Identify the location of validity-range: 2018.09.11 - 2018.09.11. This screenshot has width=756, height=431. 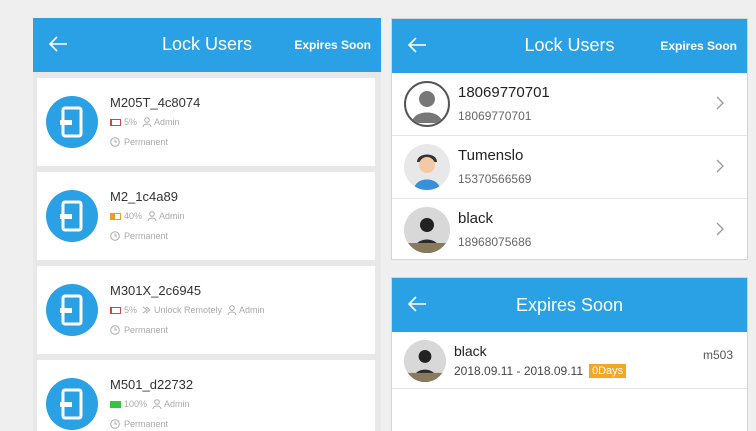
(518, 371).